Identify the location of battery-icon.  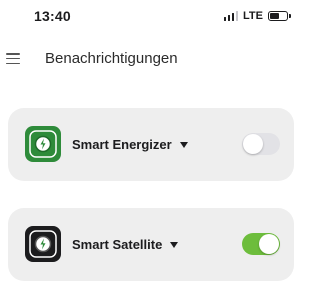
(279, 16).